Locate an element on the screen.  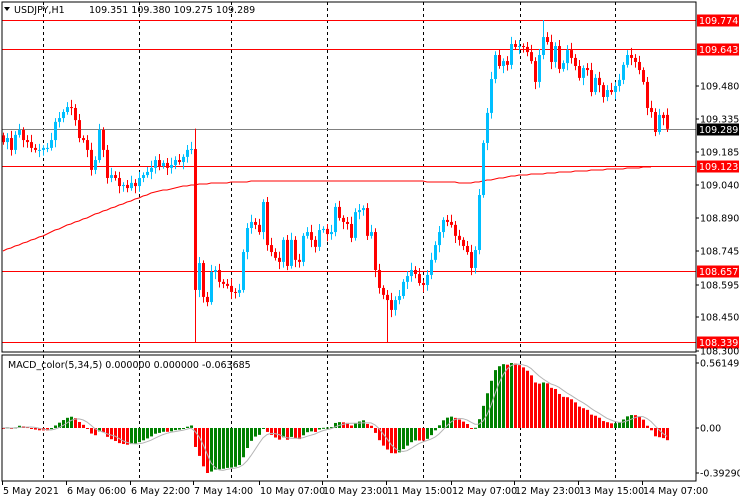
time-tick-label: 13 May 15:00 is located at coordinates (611, 491).